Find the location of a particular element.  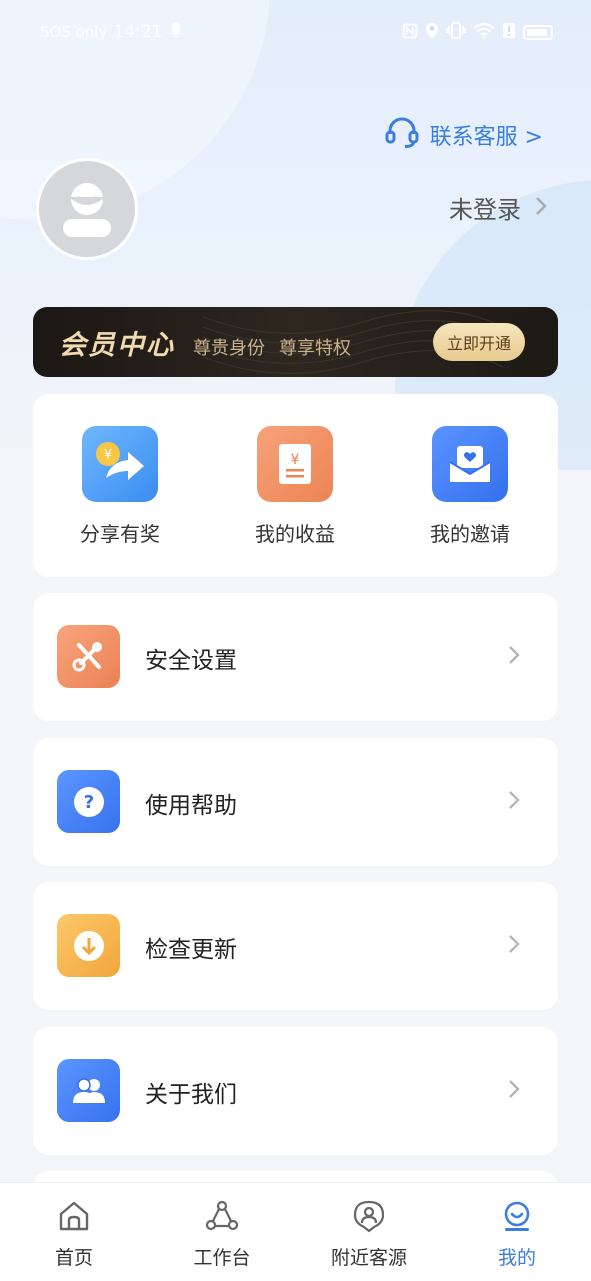

tab-label: 首页 is located at coordinates (73, 1258).